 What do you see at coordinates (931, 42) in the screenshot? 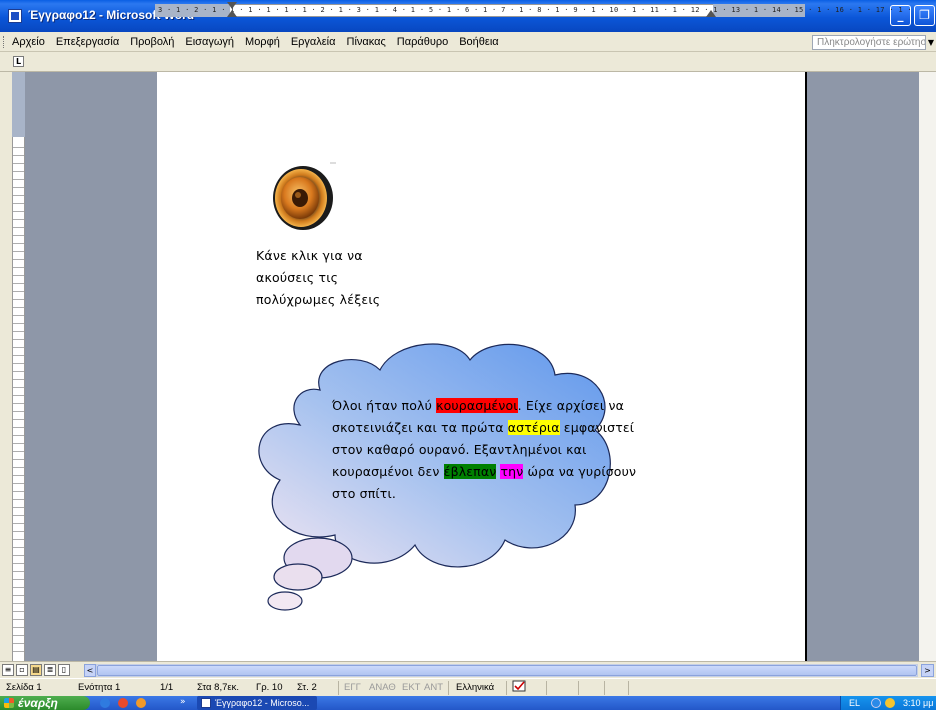
I see `help-dropdown-arrow-icon: ▼` at bounding box center [931, 42].